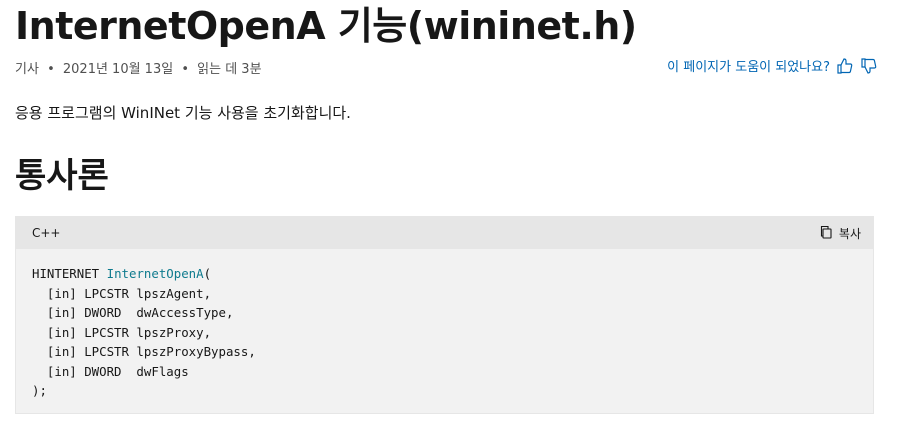 The image size is (906, 430). Describe the element at coordinates (326, 26) in the screenshot. I see `page-title: InternetOpenA 기능(wininet.h)` at that location.